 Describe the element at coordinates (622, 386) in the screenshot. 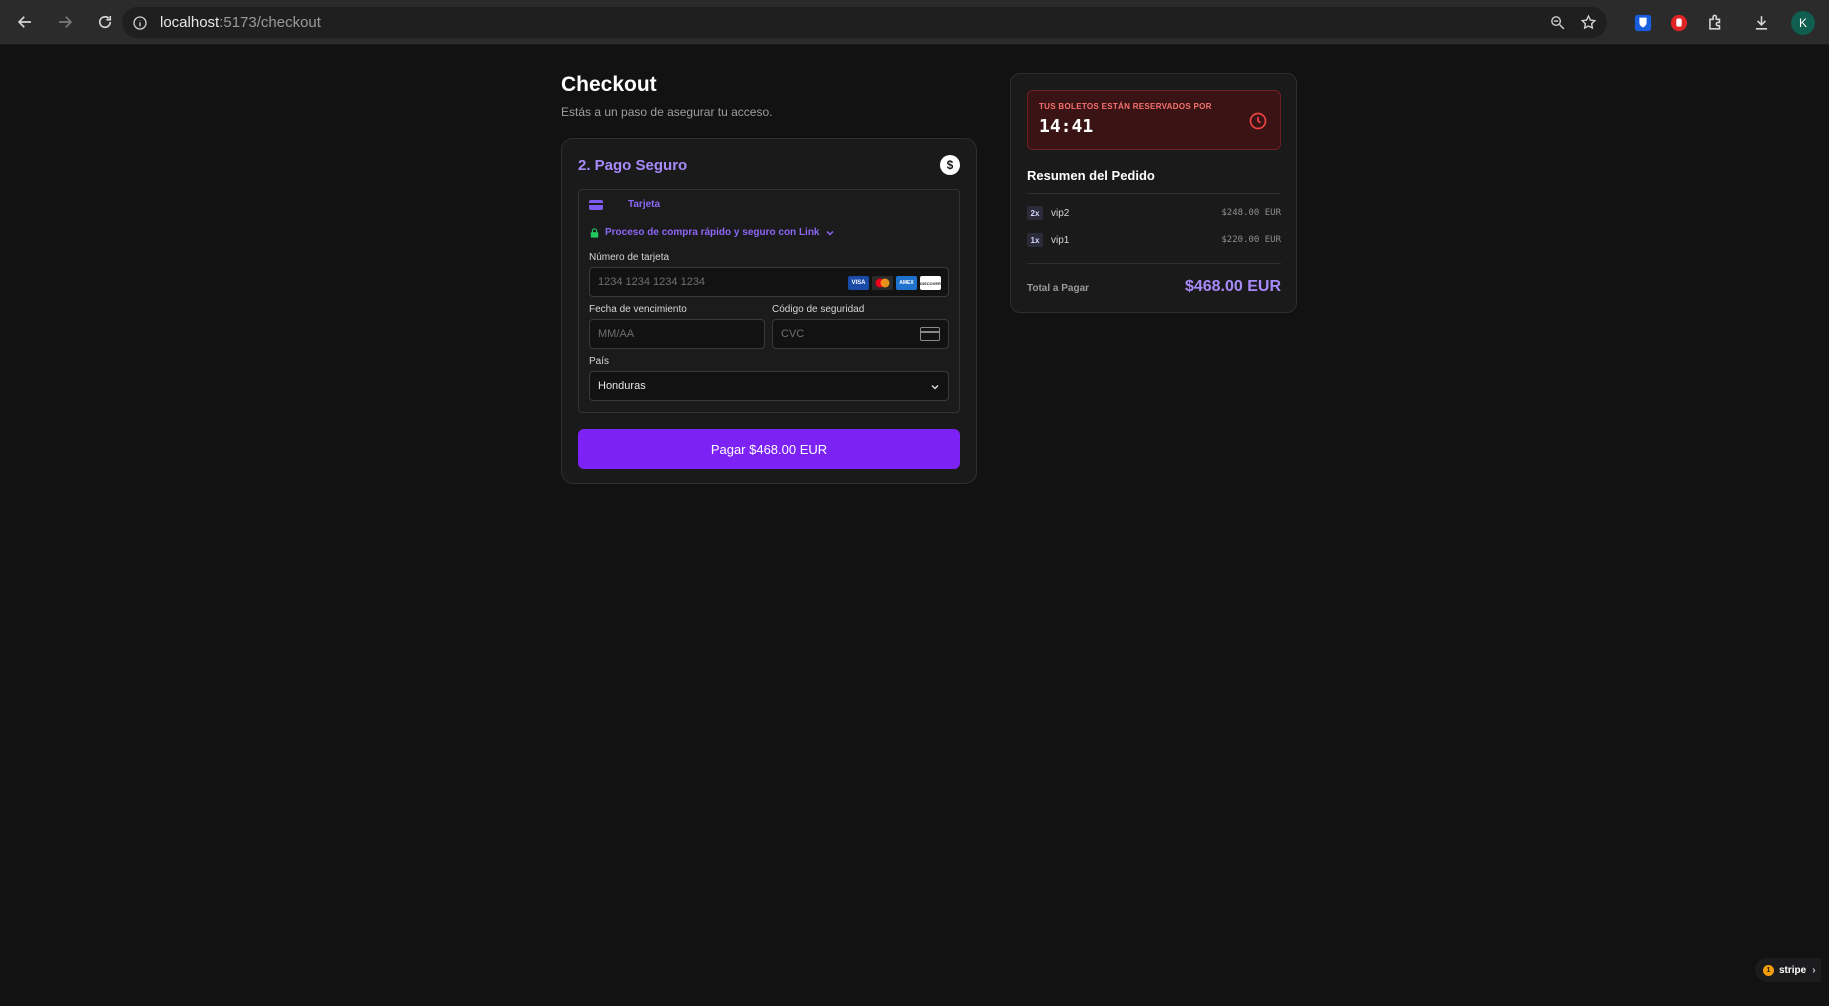

I see `country-value: Honduras` at that location.